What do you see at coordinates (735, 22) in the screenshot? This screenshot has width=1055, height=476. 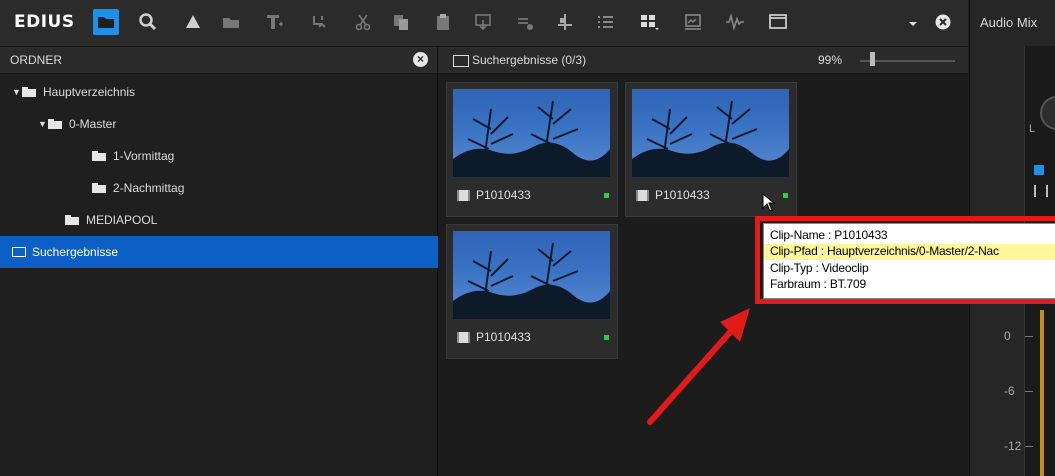 I see `waveform-icon` at bounding box center [735, 22].